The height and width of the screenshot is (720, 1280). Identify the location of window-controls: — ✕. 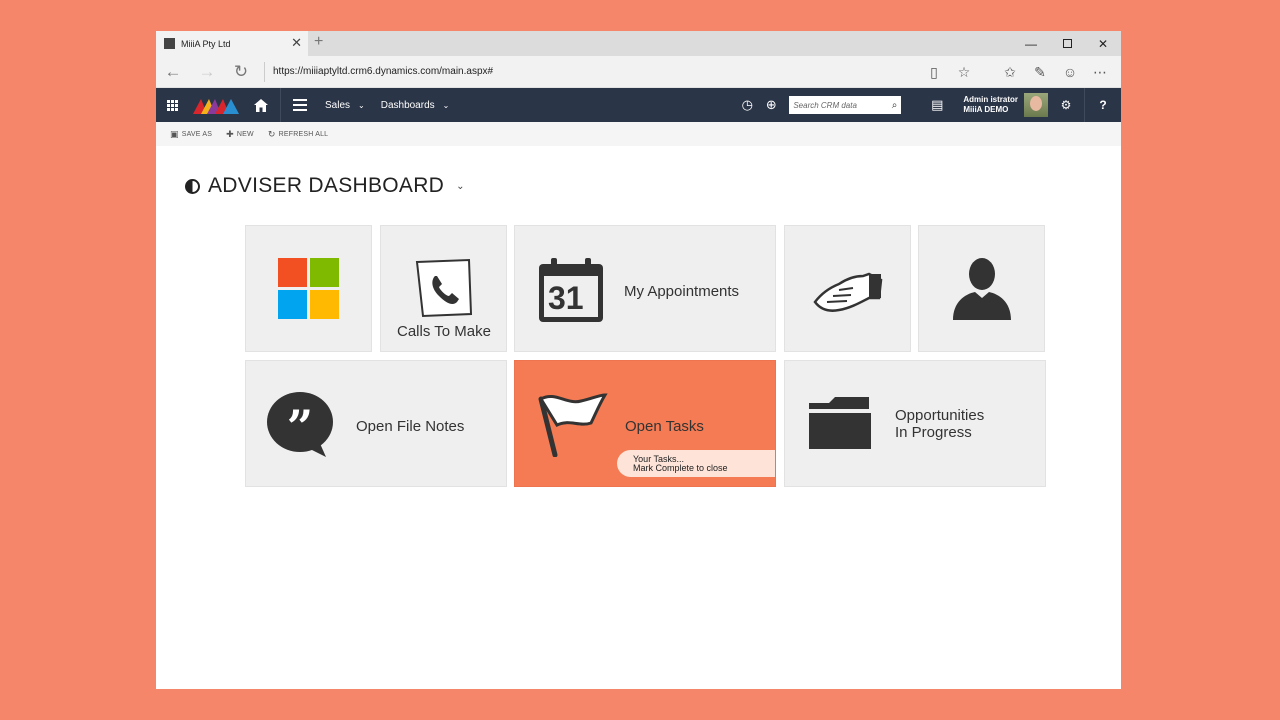
(1067, 43).